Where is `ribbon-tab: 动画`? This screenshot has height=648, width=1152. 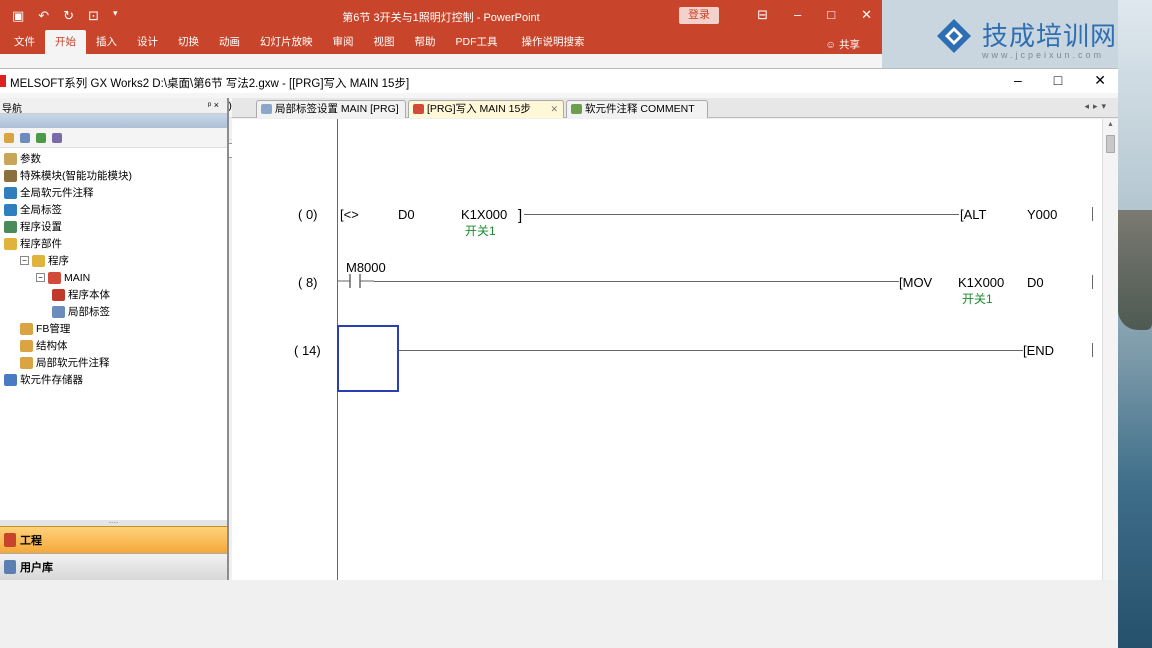
ribbon-tab: 动画 is located at coordinates (229, 44).